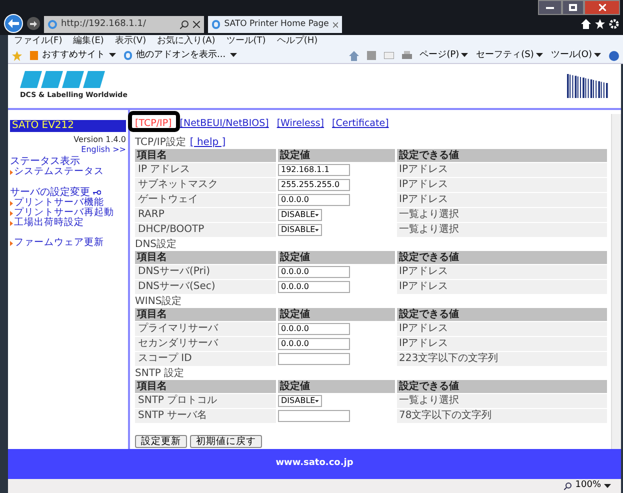 The height and width of the screenshot is (493, 623). What do you see at coordinates (444, 55) in the screenshot?
I see `command-menu: ページ(P)` at bounding box center [444, 55].